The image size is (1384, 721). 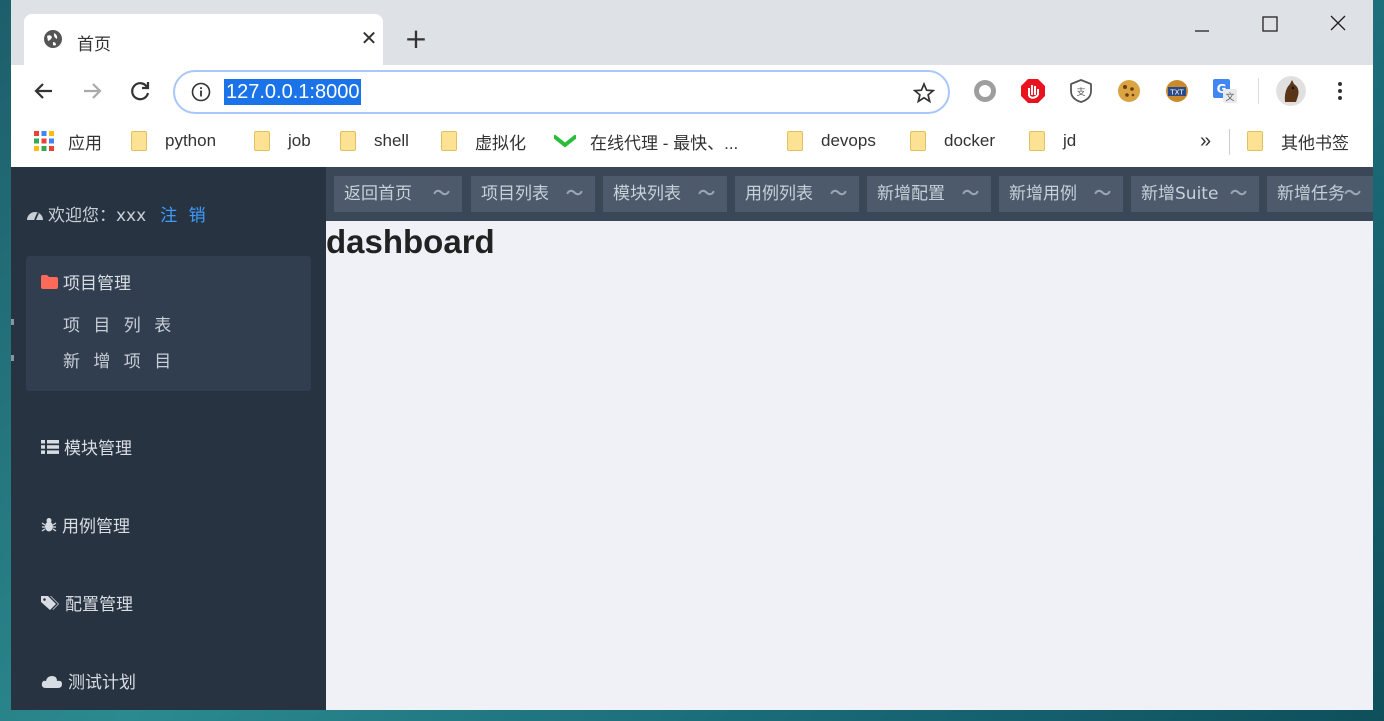 I want to click on tab-label: 新增用例, so click(x=1043, y=194).